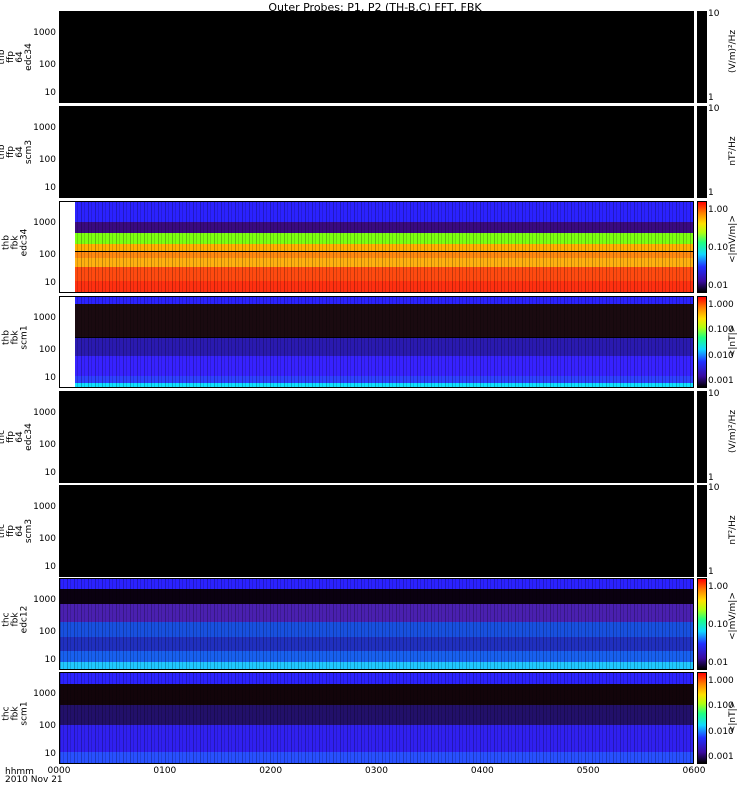  What do you see at coordinates (17, 437) in the screenshot?
I see `panel-ylabel: thc ffp 64 edc34` at bounding box center [17, 437].